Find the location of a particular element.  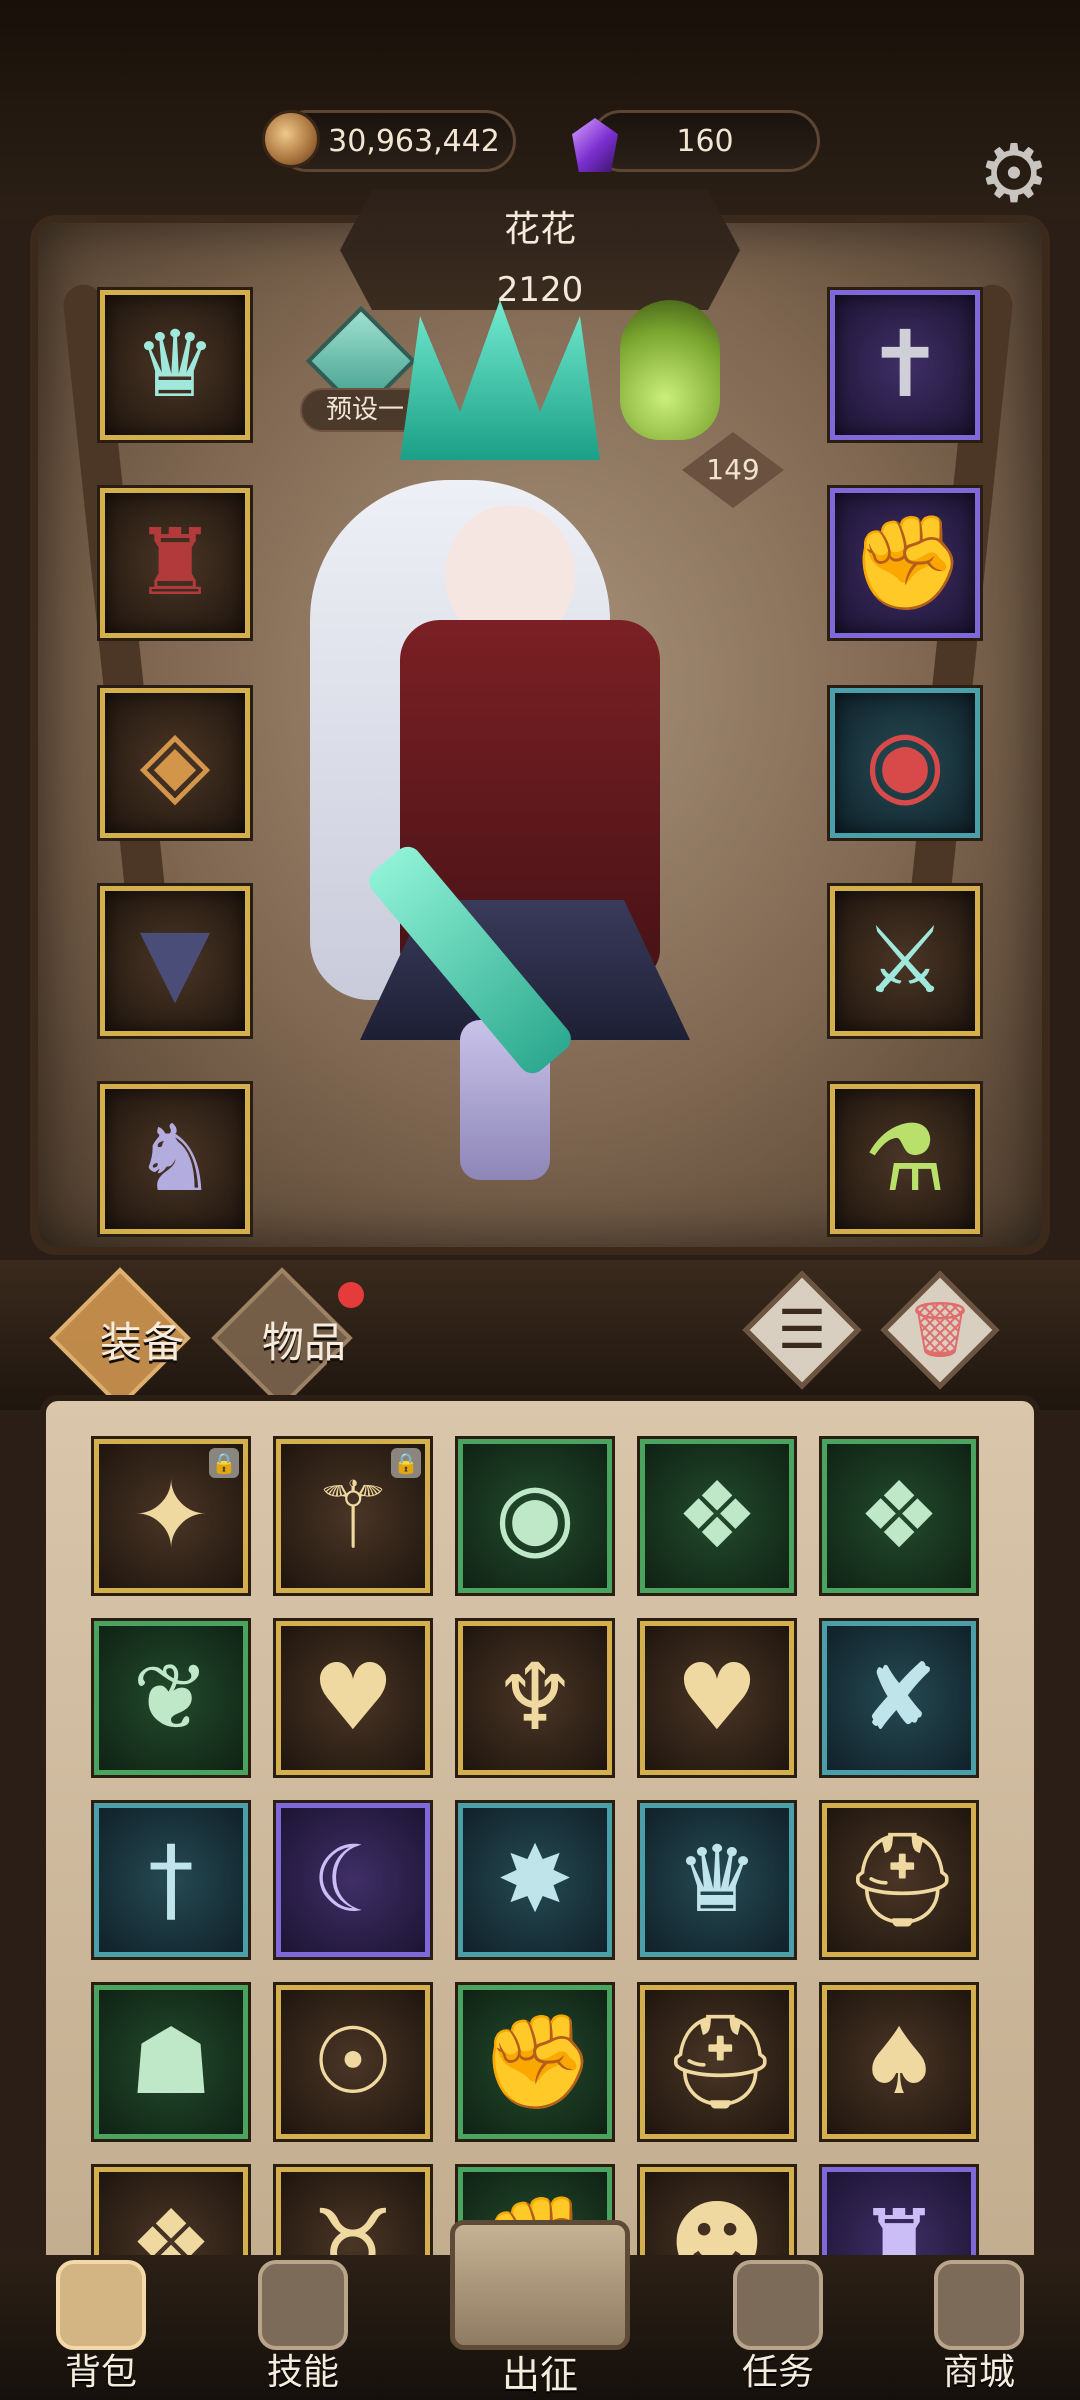

pendant-icon: ☉ is located at coordinates (353, 2061).